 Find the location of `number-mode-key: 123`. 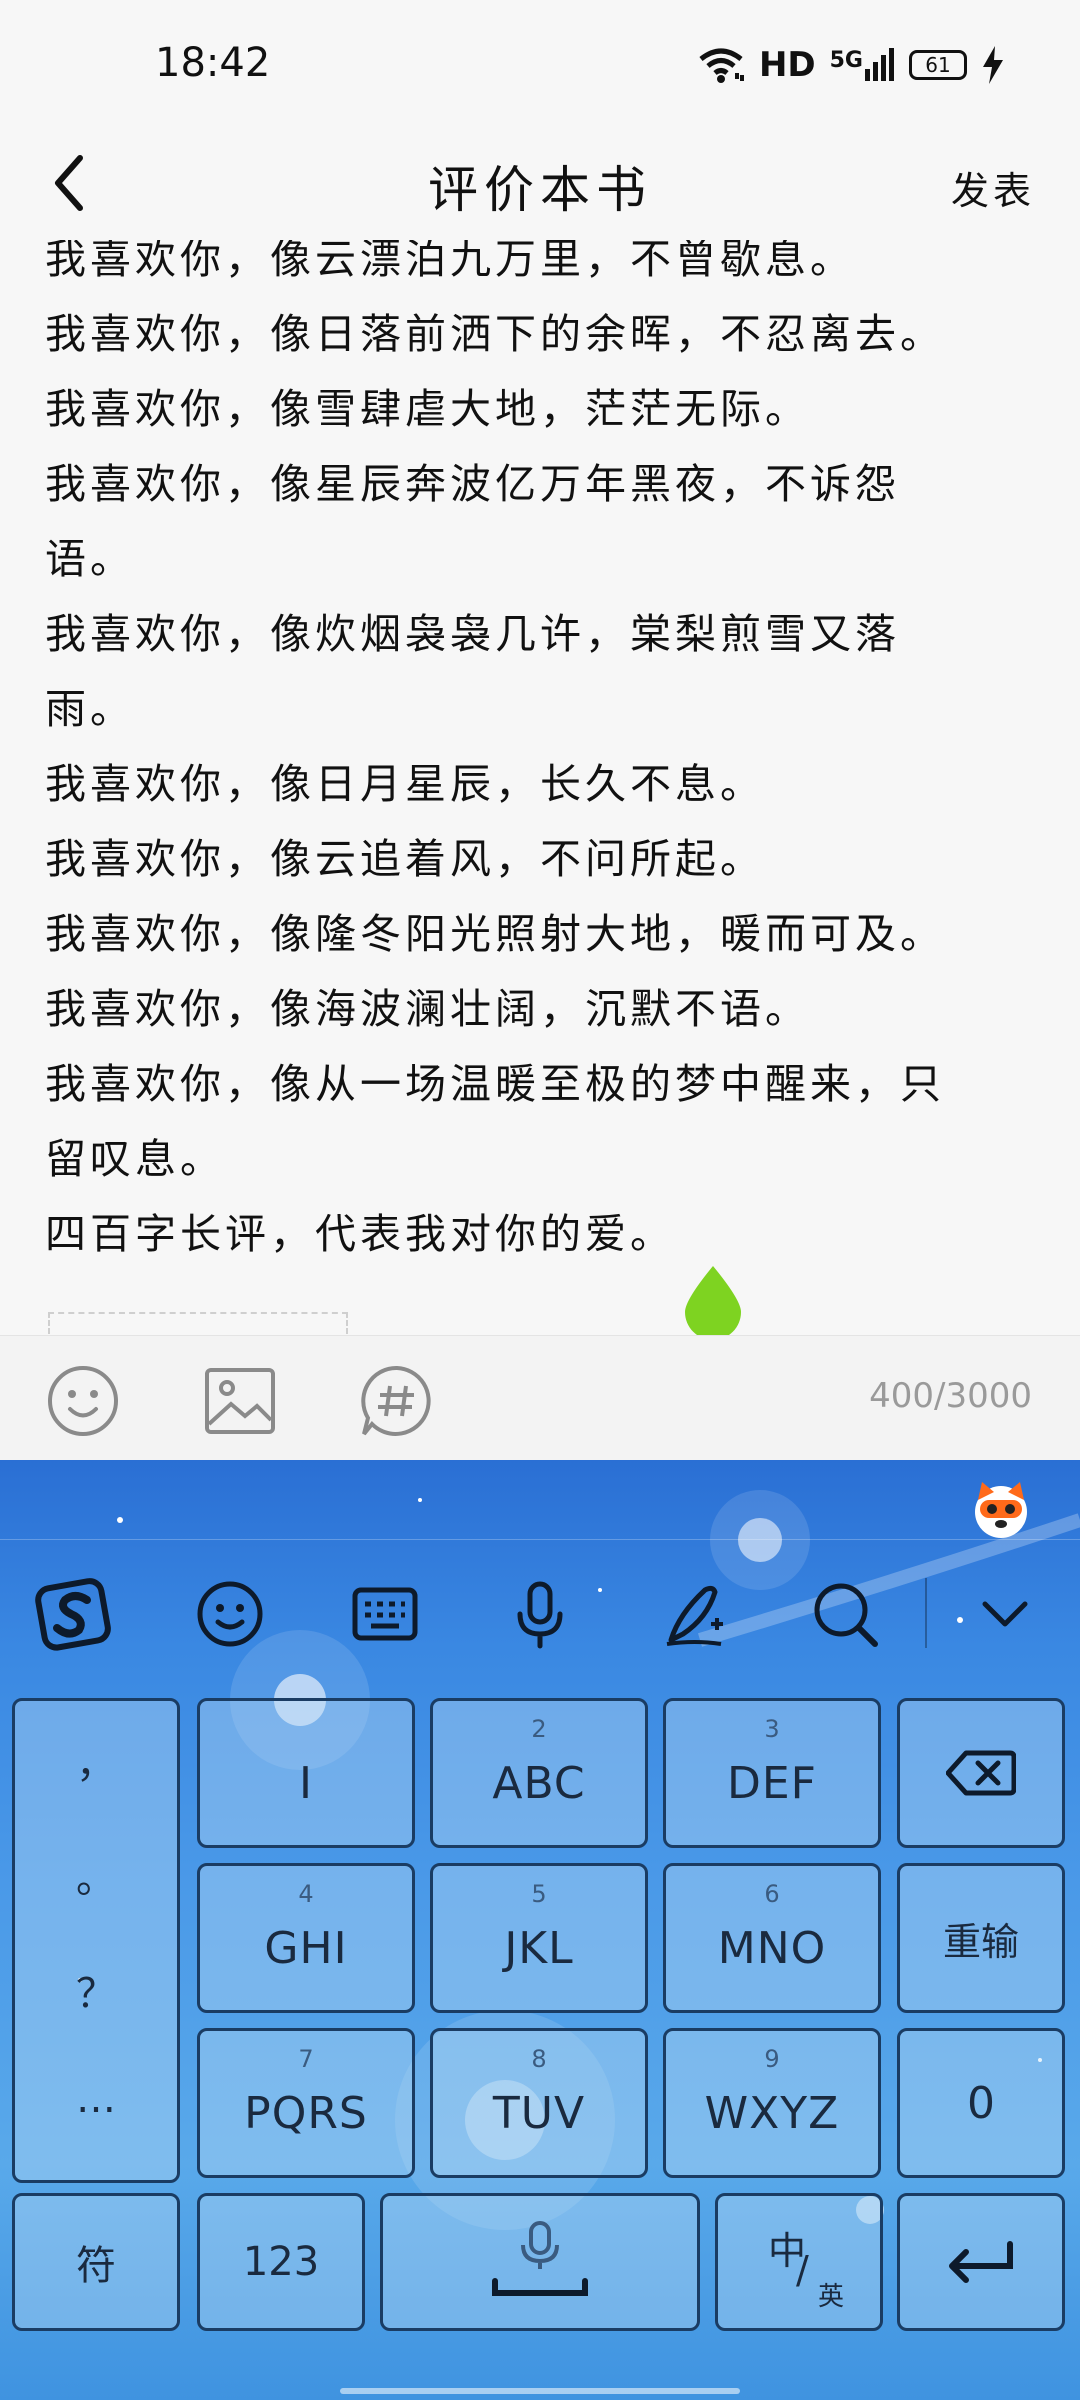

number-mode-key: 123 is located at coordinates (281, 2262).